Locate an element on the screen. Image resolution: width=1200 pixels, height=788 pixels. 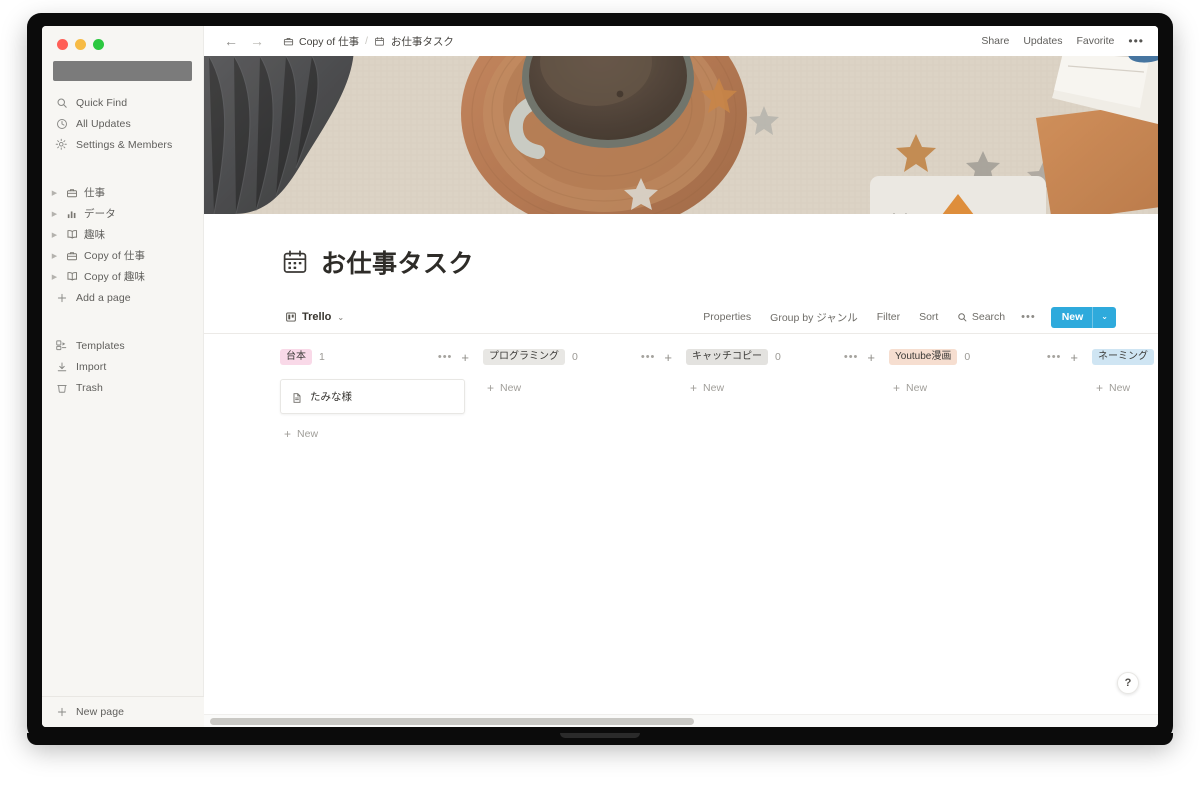
updates-button: Updates is located at coordinates (1042, 41).